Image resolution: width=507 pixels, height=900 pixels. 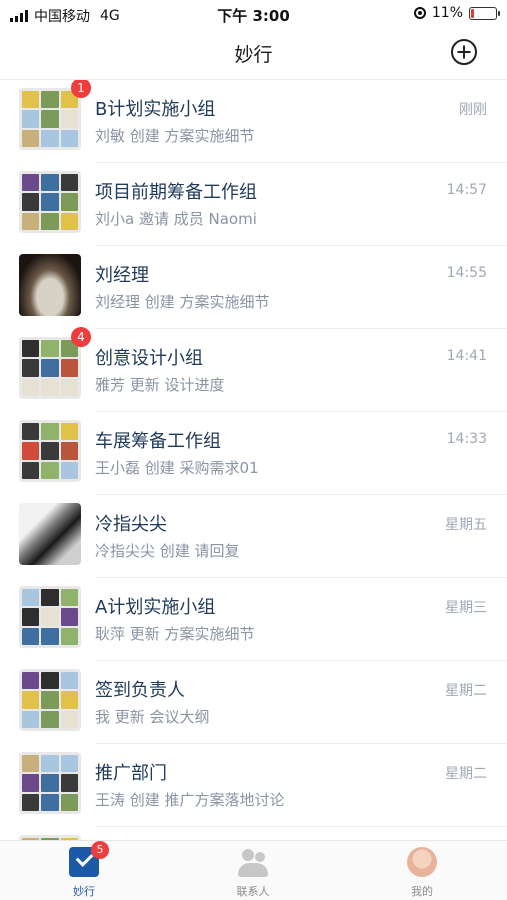 I want to click on chat-row: 1 B计划实施小组 刘敏 创建 方案实施细节 刚刚, so click(x=253, y=121).